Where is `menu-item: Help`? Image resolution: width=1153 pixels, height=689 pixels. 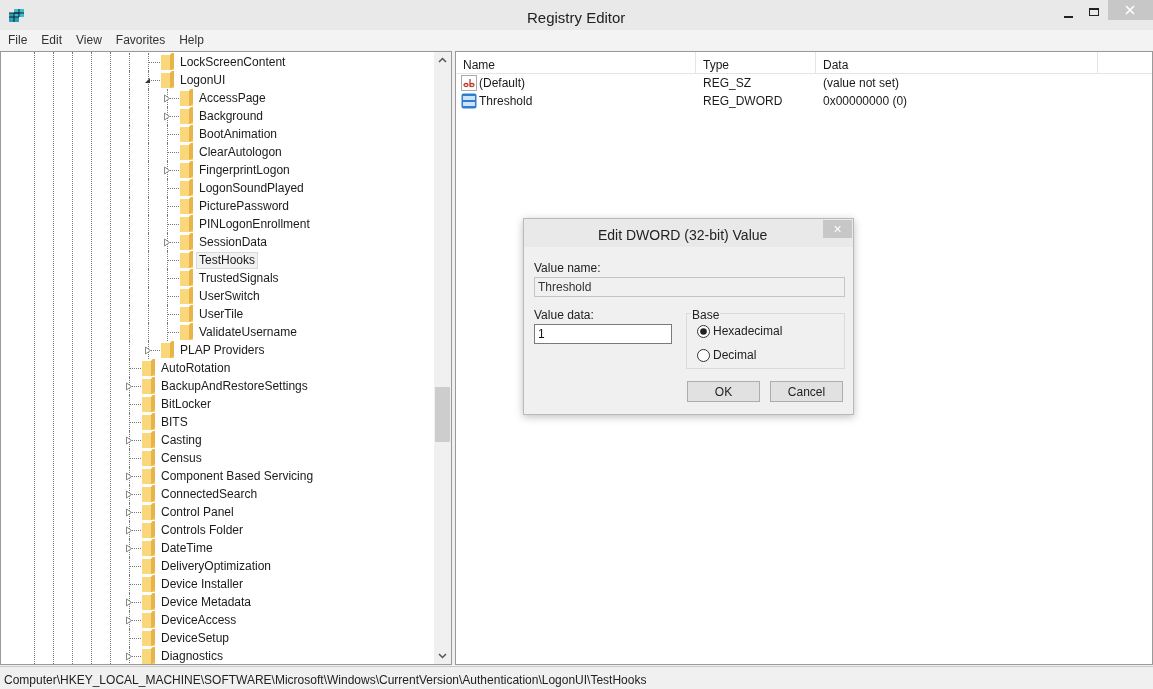
menu-item: Help is located at coordinates (191, 40).